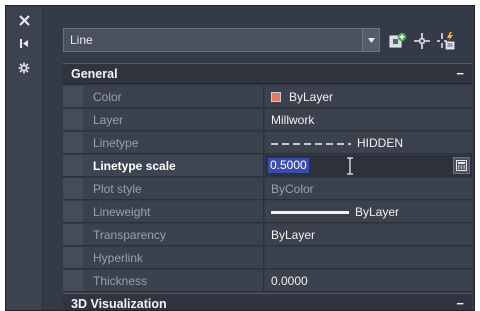  Describe the element at coordinates (377, 212) in the screenshot. I see `lineweight-value: ByLayer` at that location.